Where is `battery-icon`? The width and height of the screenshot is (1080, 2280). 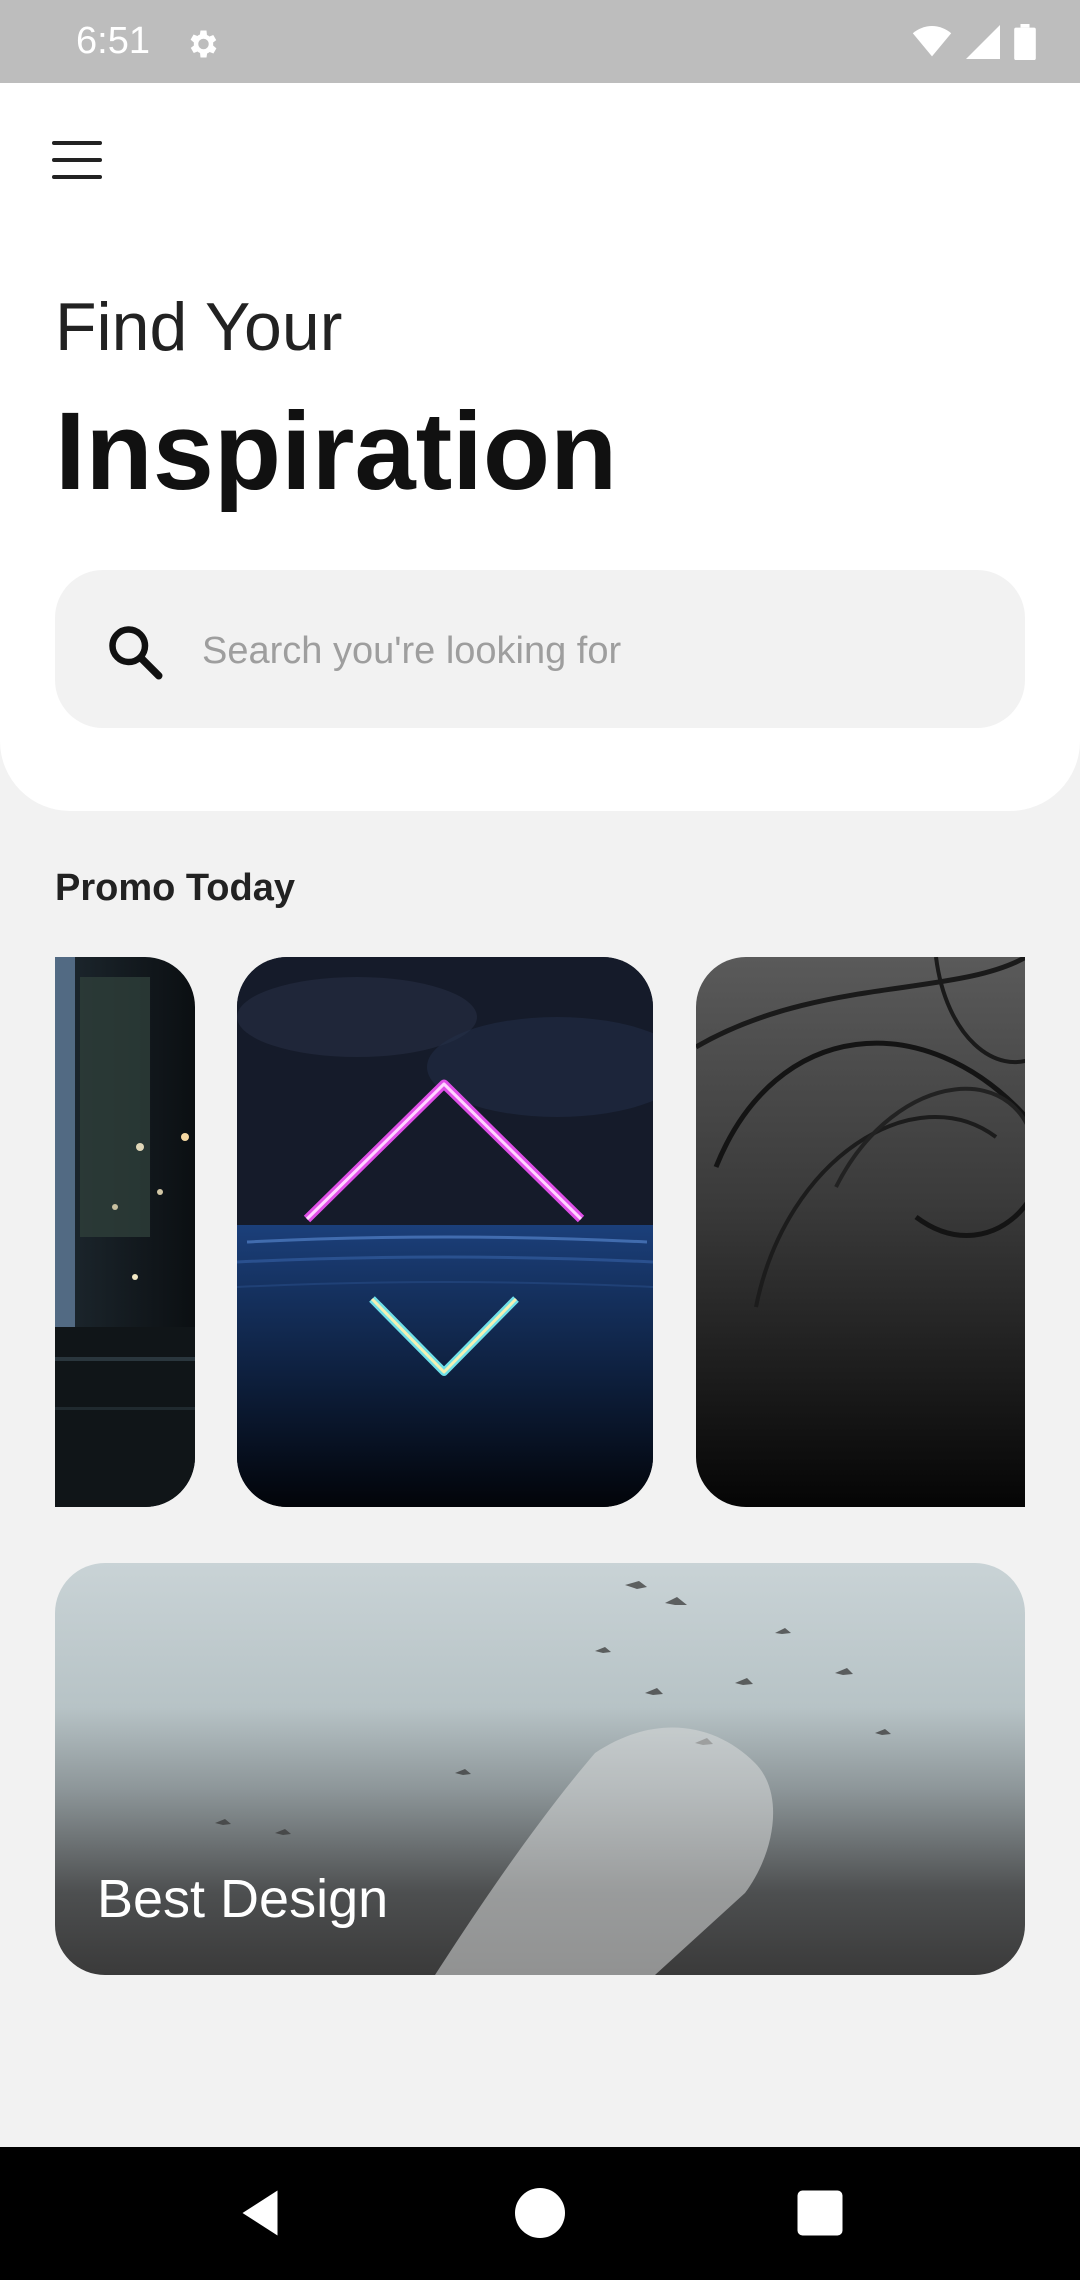 battery-icon is located at coordinates (1025, 42).